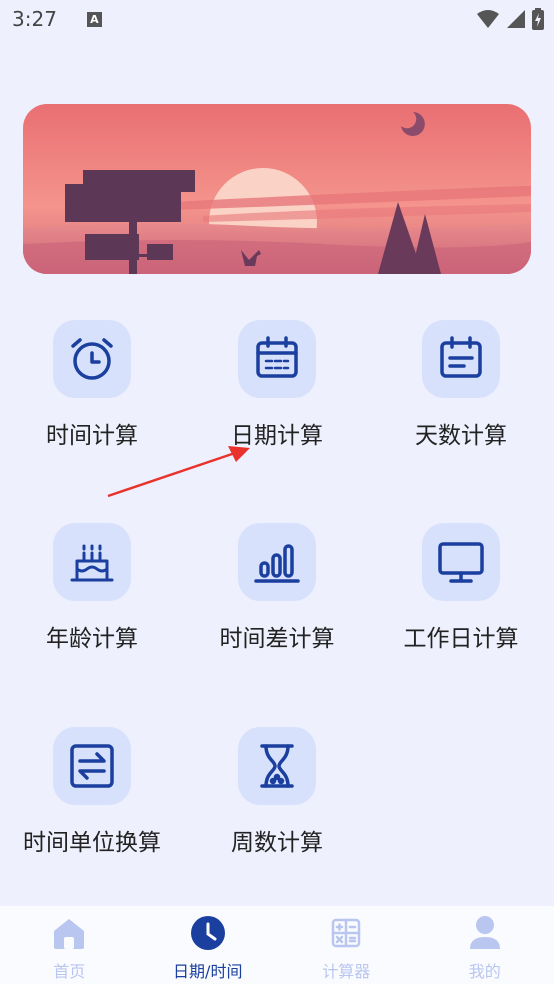 The height and width of the screenshot is (984, 554). What do you see at coordinates (277, 400) in the screenshot?
I see `grid-item-date-calc: 日期计算` at bounding box center [277, 400].